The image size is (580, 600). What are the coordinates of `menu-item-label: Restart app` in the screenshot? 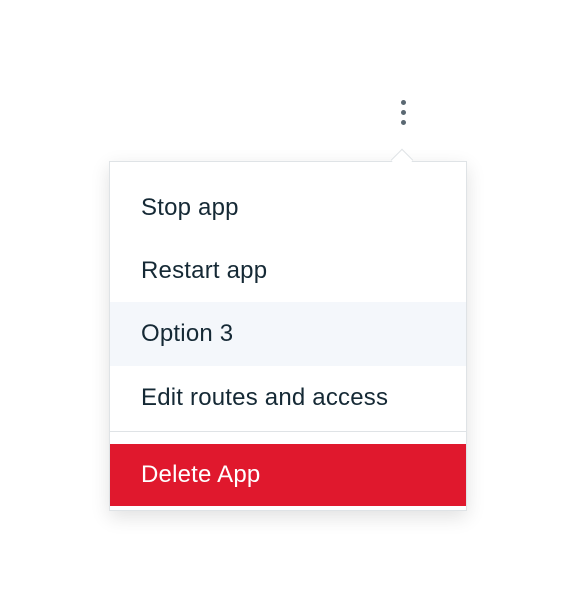 It's located at (204, 270).